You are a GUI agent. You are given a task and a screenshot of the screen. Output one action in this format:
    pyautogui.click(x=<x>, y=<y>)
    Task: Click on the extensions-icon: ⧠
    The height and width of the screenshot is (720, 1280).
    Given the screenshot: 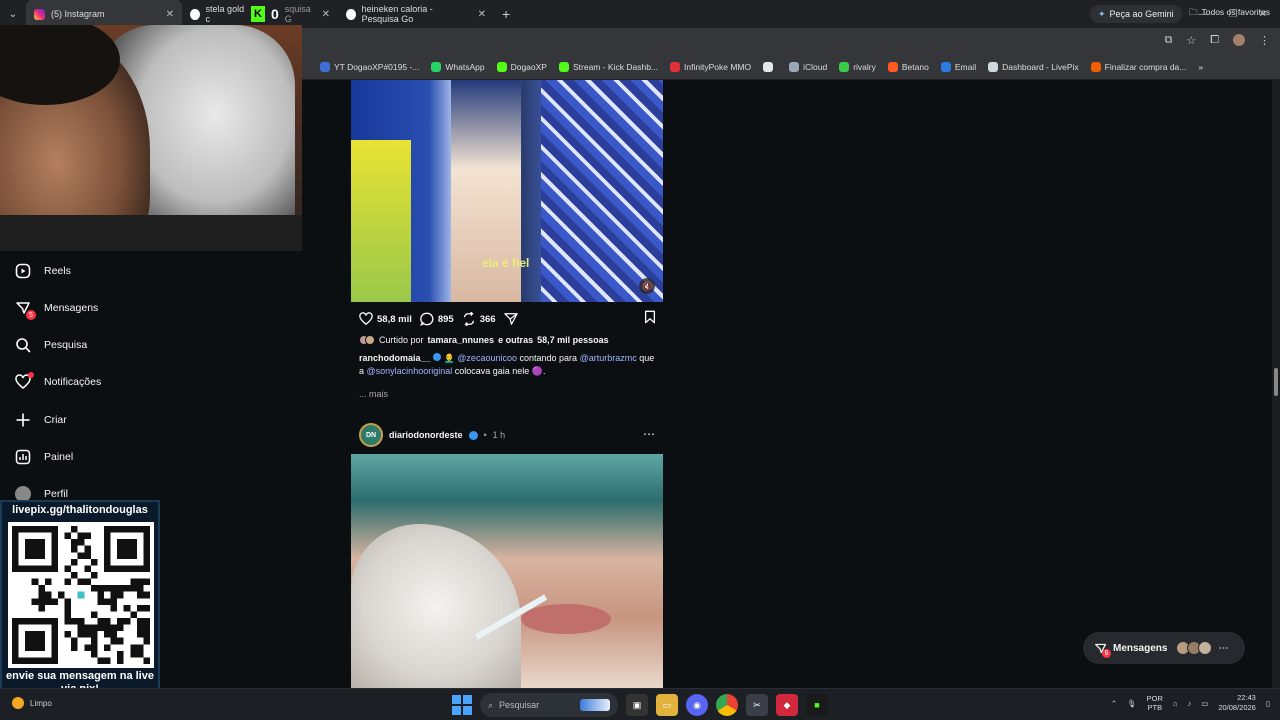 What is the action you would take?
    pyautogui.click(x=1214, y=40)
    